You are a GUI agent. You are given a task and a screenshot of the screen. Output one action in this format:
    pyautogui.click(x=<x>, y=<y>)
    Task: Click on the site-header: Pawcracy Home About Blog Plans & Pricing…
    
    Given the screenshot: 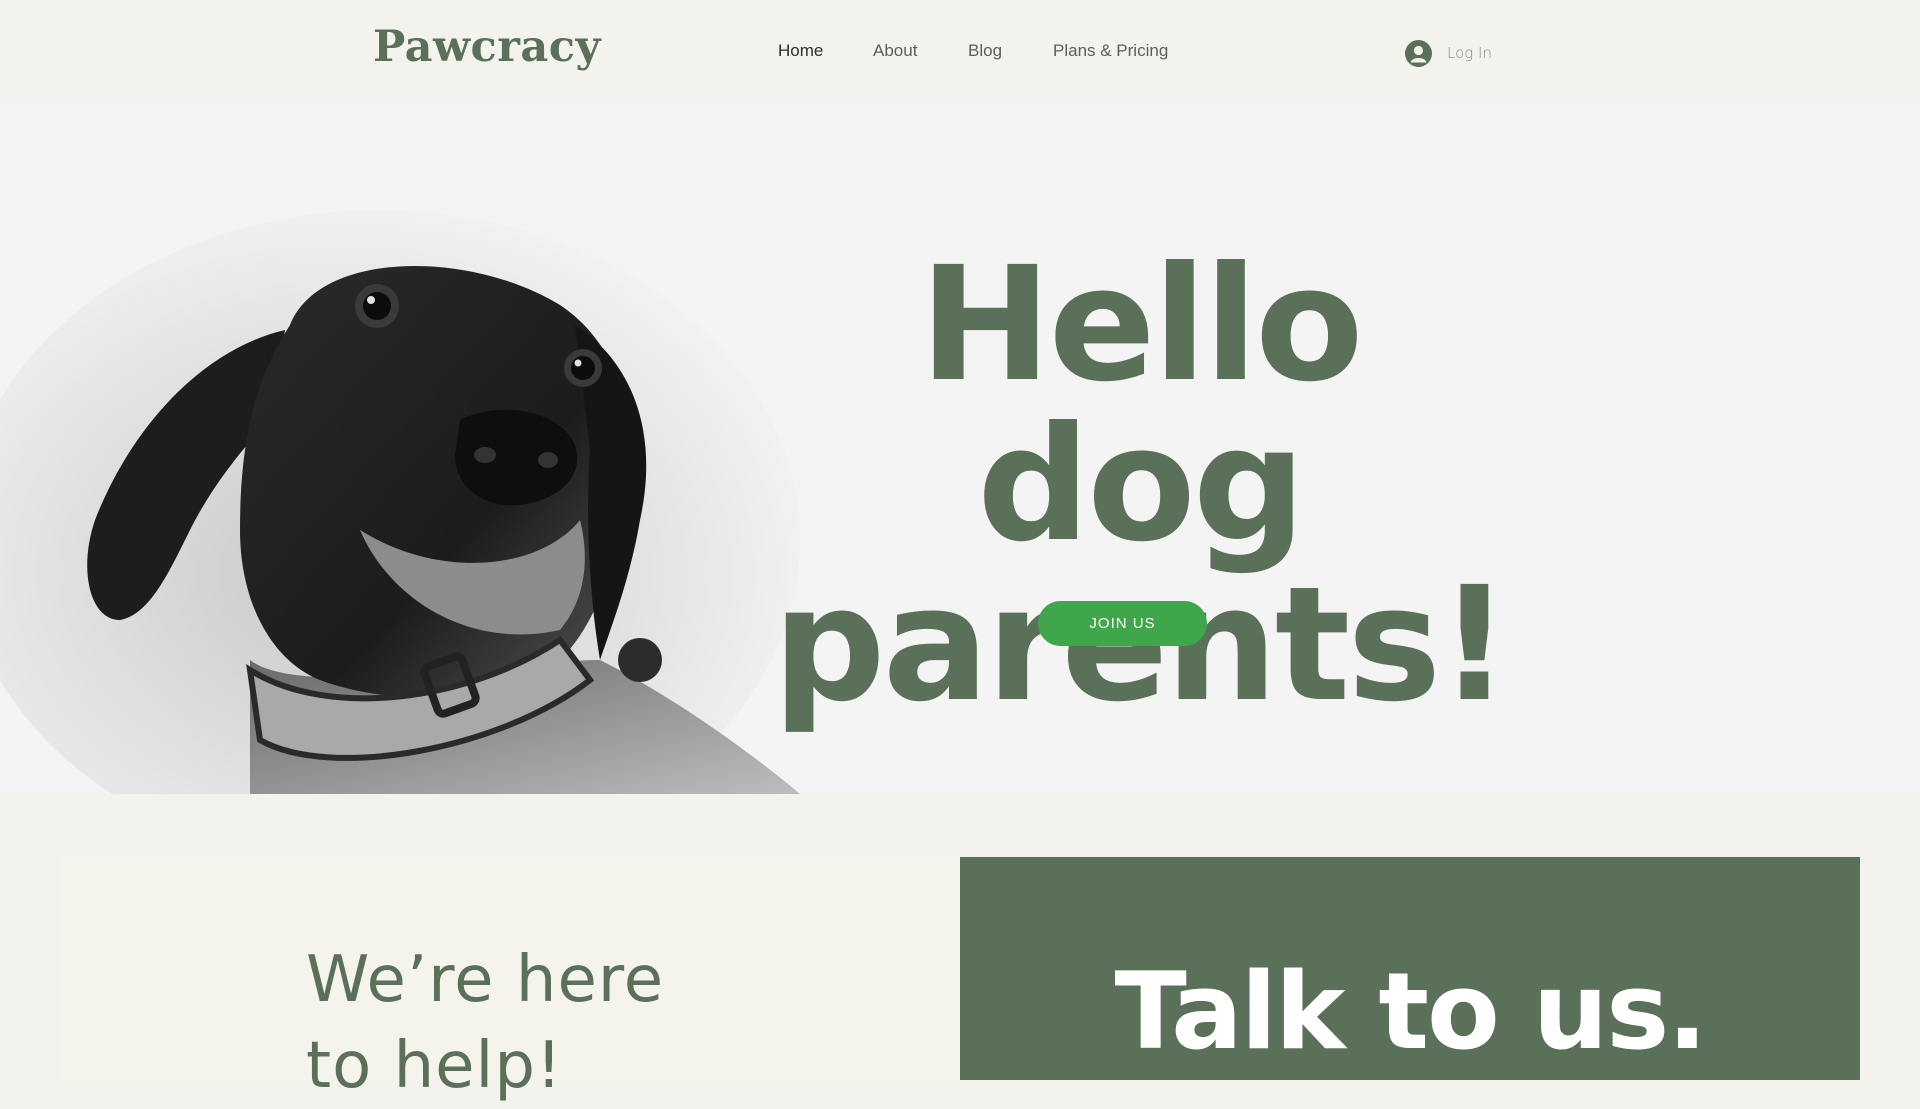 What is the action you would take?
    pyautogui.click(x=960, y=50)
    